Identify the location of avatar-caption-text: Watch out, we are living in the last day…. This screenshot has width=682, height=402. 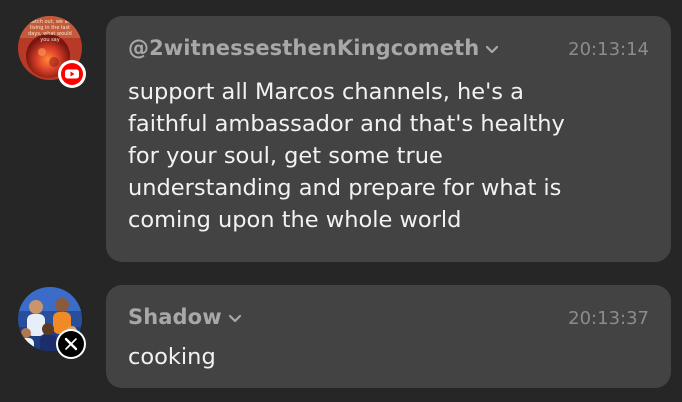
(50, 31).